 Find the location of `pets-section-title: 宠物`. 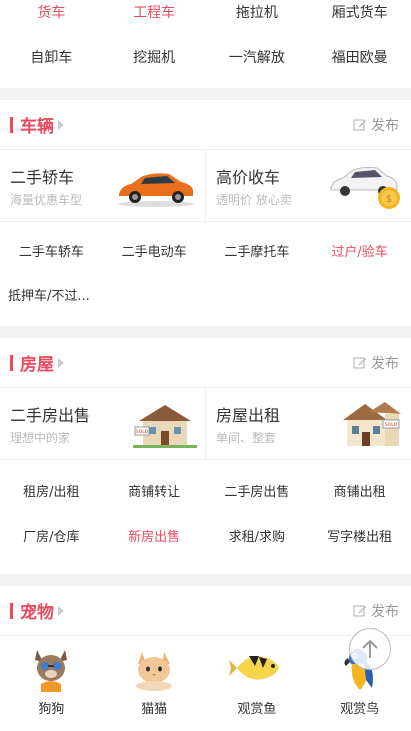

pets-section-title: 宠物 is located at coordinates (37, 613).